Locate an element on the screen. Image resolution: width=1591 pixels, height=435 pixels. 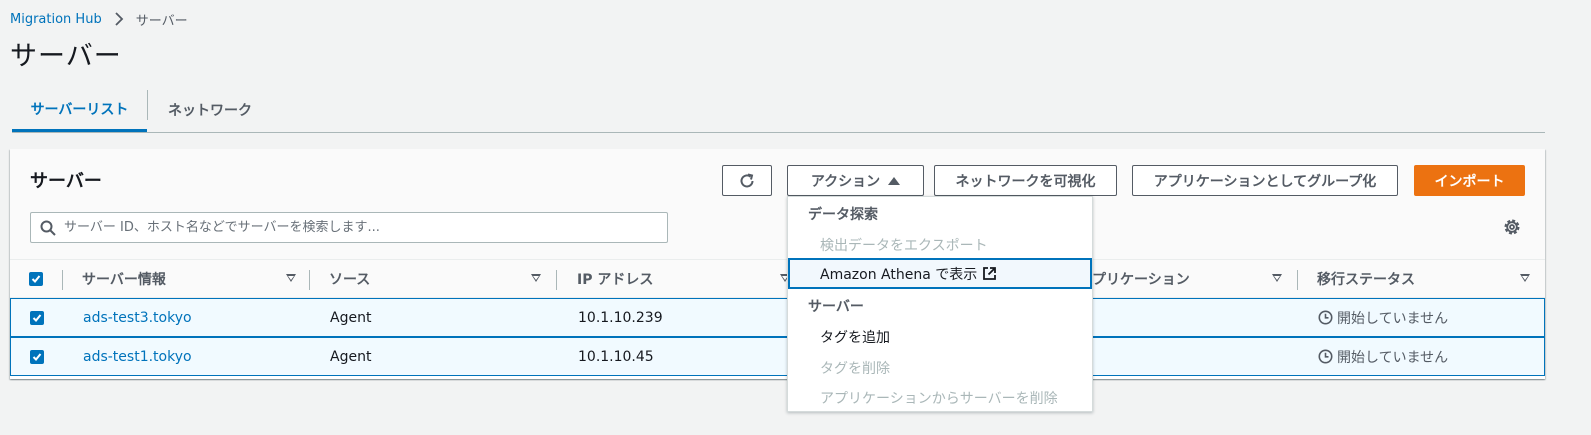
menu-item-view-in-athena: Amazon Athena で表示 is located at coordinates (940, 273).